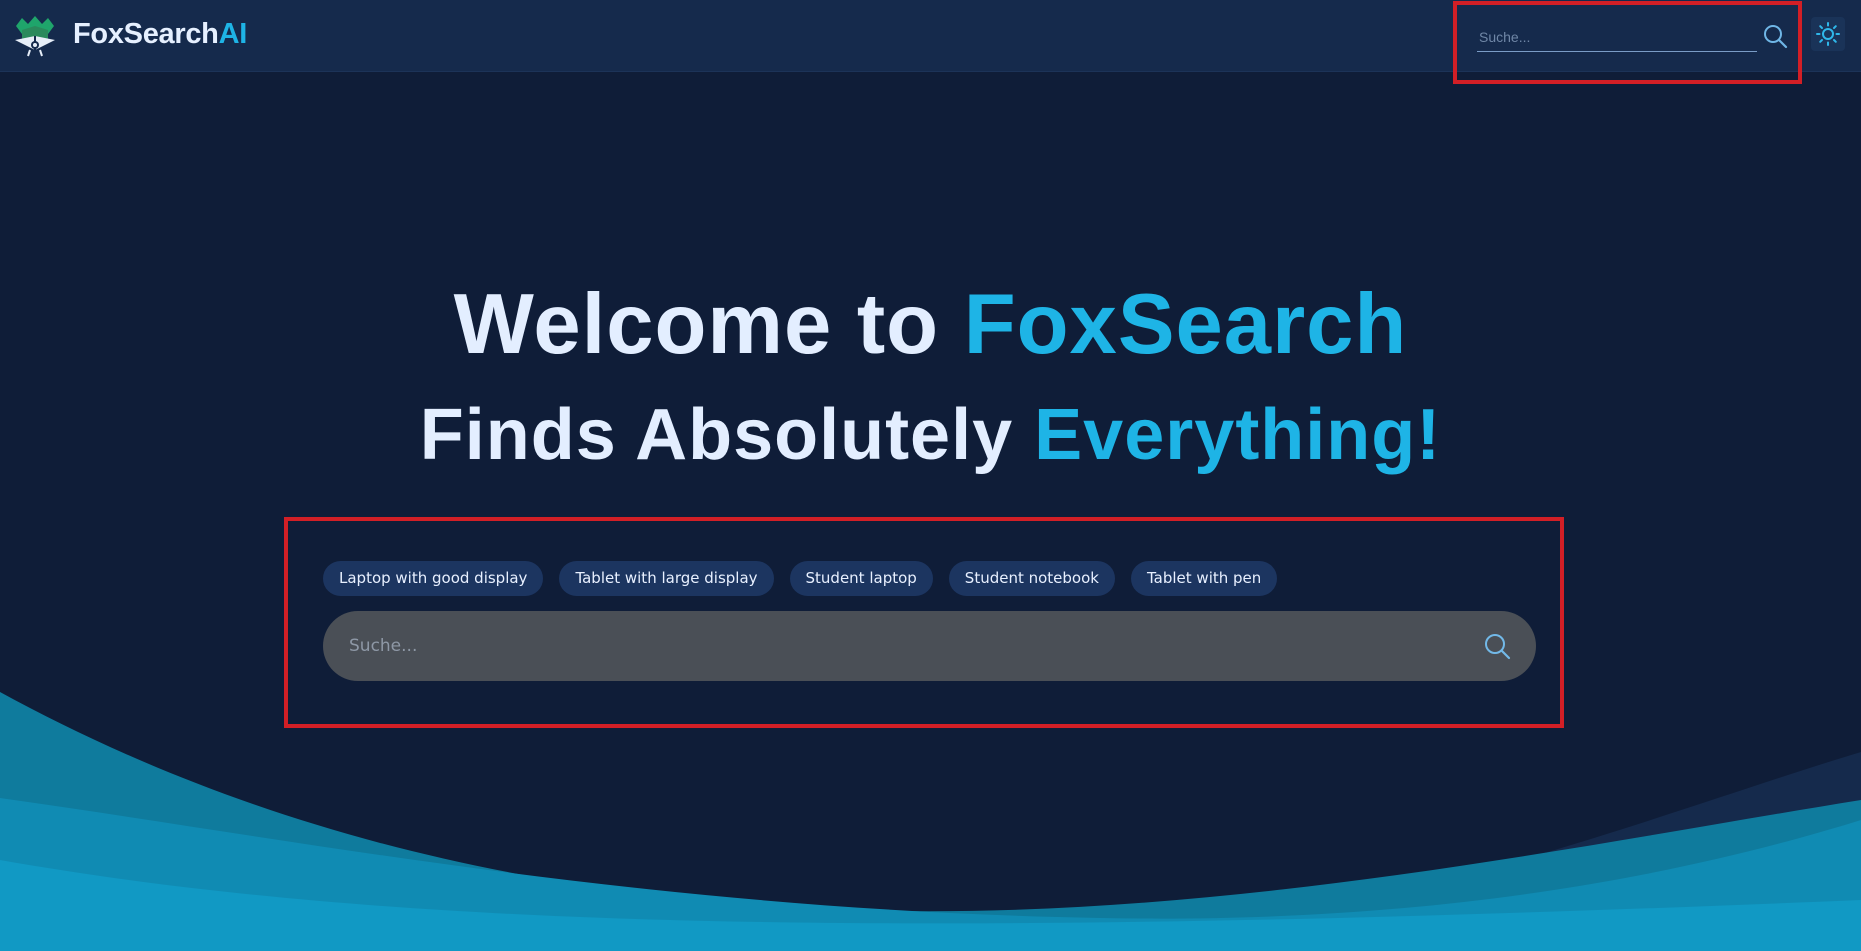 The width and height of the screenshot is (1861, 951). Describe the element at coordinates (35, 35) in the screenshot. I see `fox-book-icon` at that location.